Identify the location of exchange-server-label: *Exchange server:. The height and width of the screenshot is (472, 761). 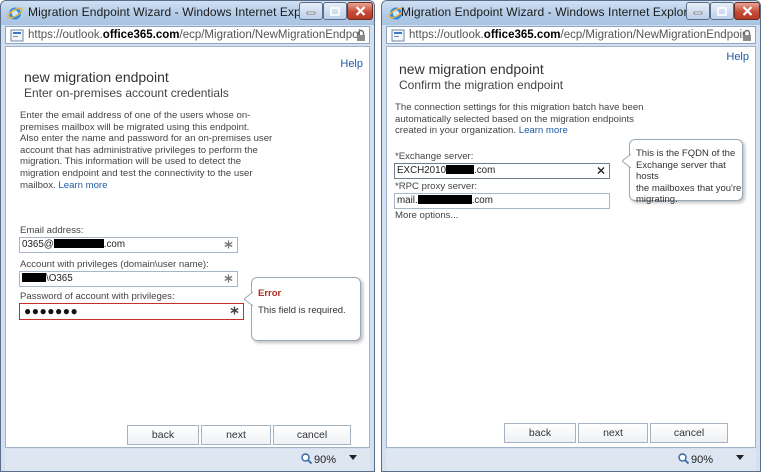
(434, 156).